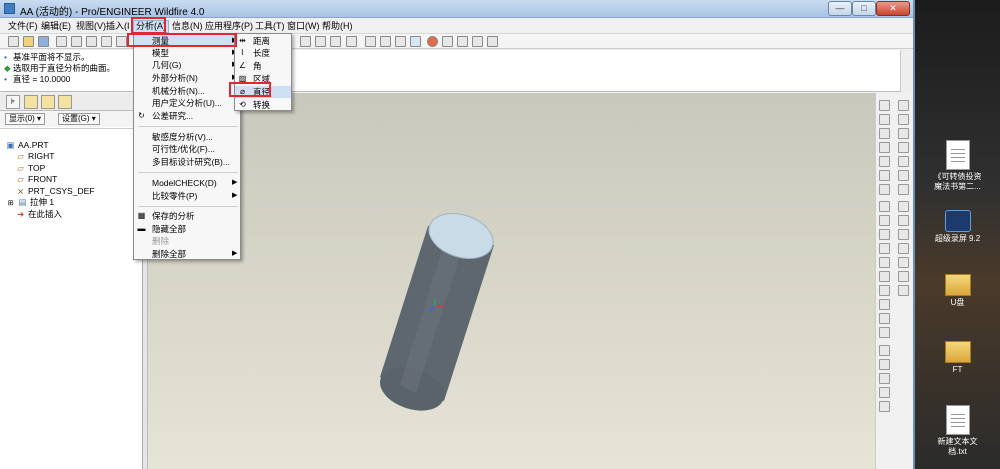 The image size is (1000, 469). I want to click on refit-icon, so click(335, 41).